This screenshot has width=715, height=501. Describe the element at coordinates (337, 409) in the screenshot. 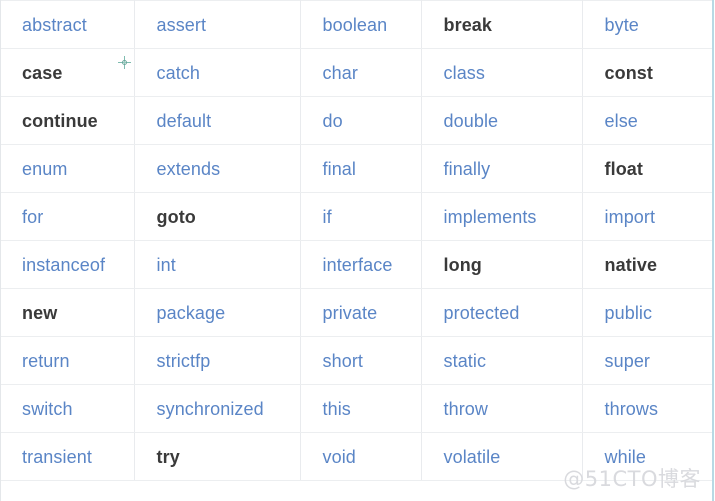

I see `keyword-link: this` at that location.